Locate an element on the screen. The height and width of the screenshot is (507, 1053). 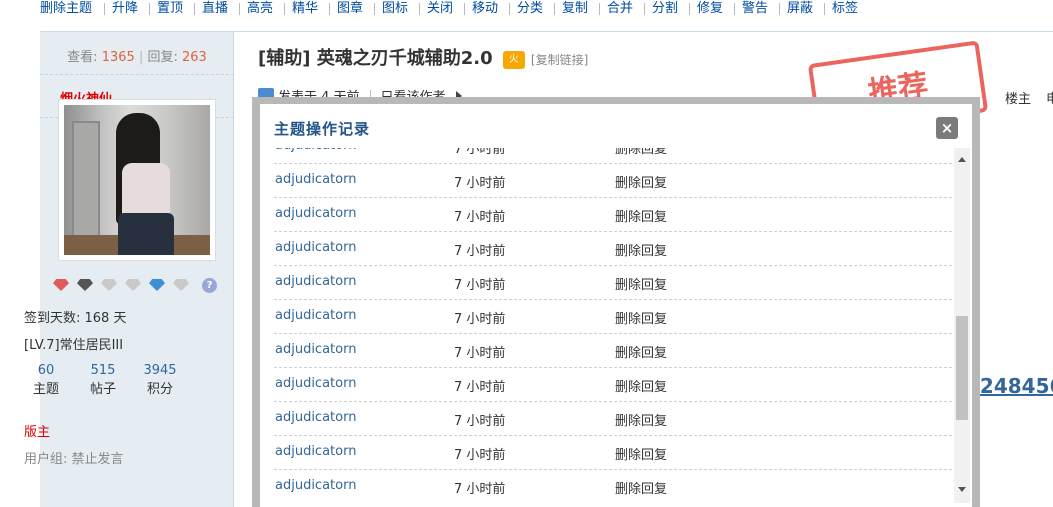
stat-points: 3945 积分 is located at coordinates (160, 380).